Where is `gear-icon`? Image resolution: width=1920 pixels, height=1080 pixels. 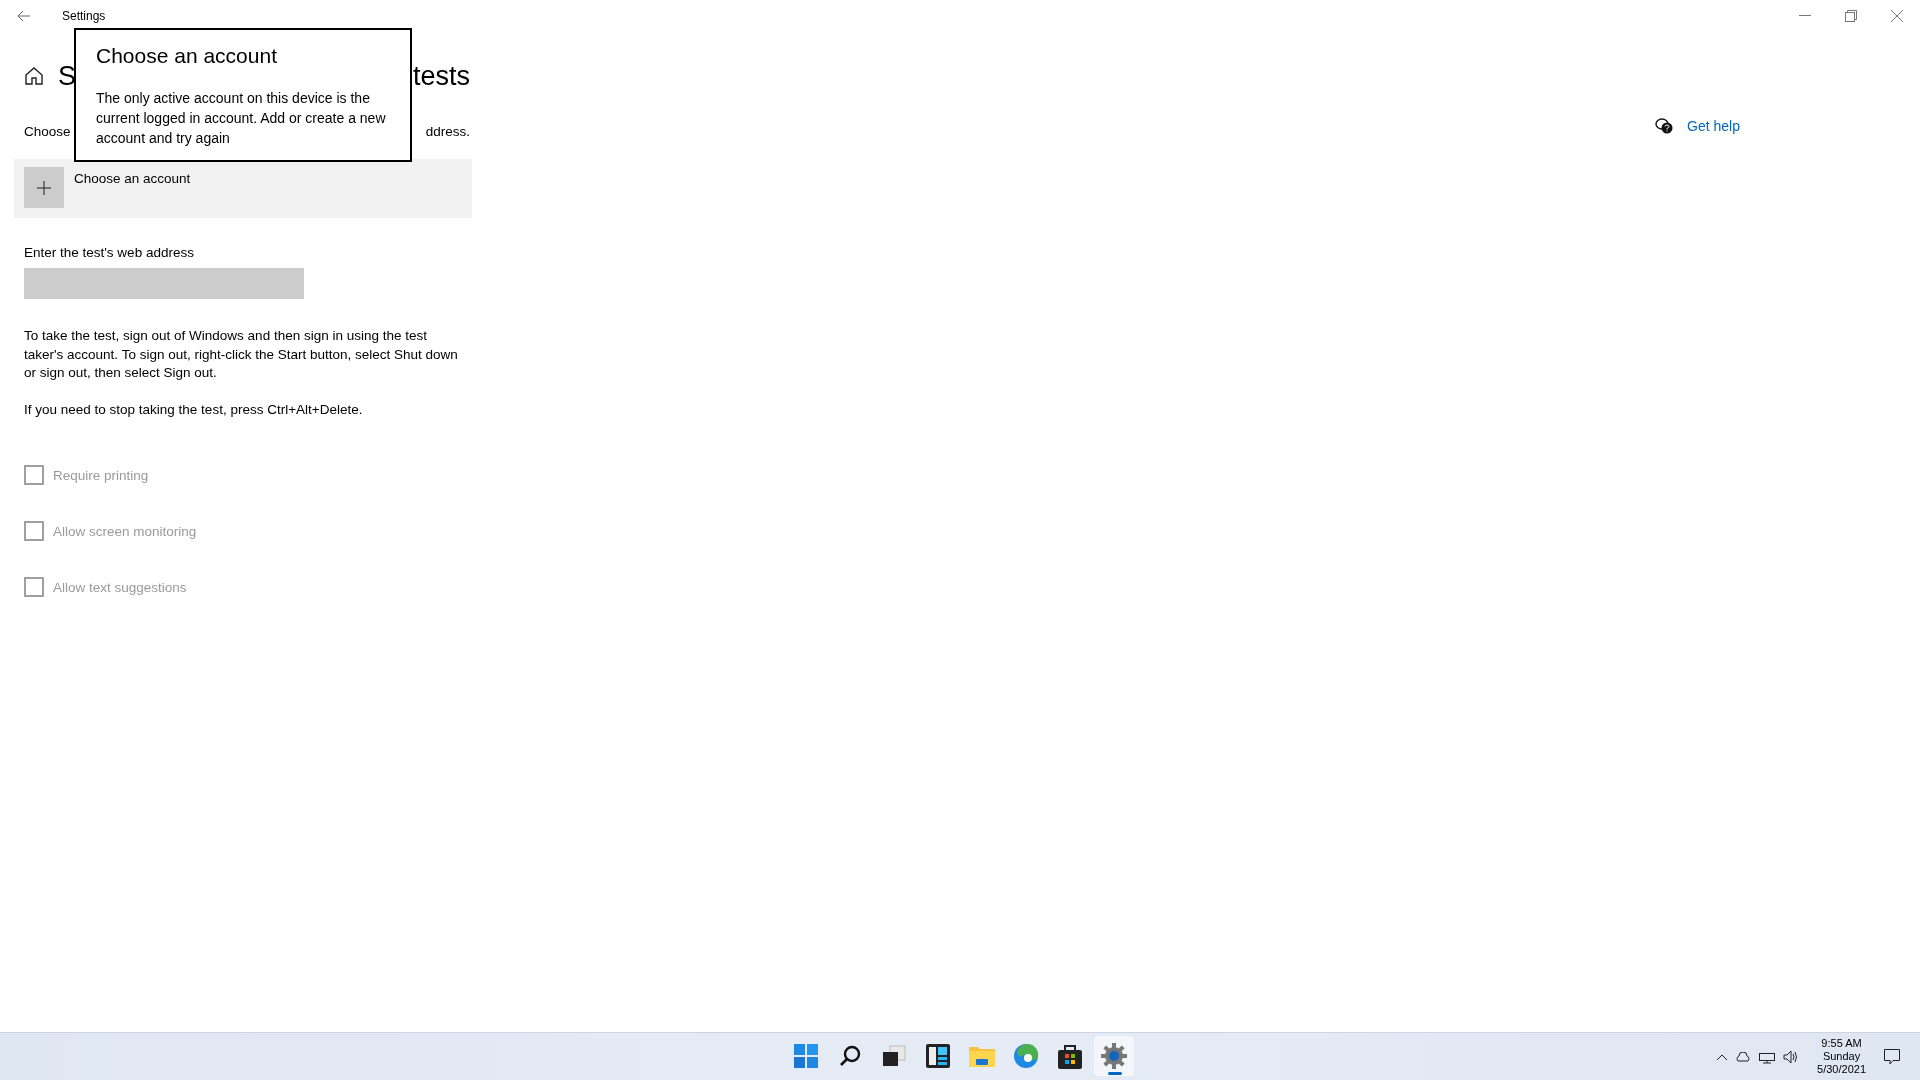 gear-icon is located at coordinates (1114, 1056).